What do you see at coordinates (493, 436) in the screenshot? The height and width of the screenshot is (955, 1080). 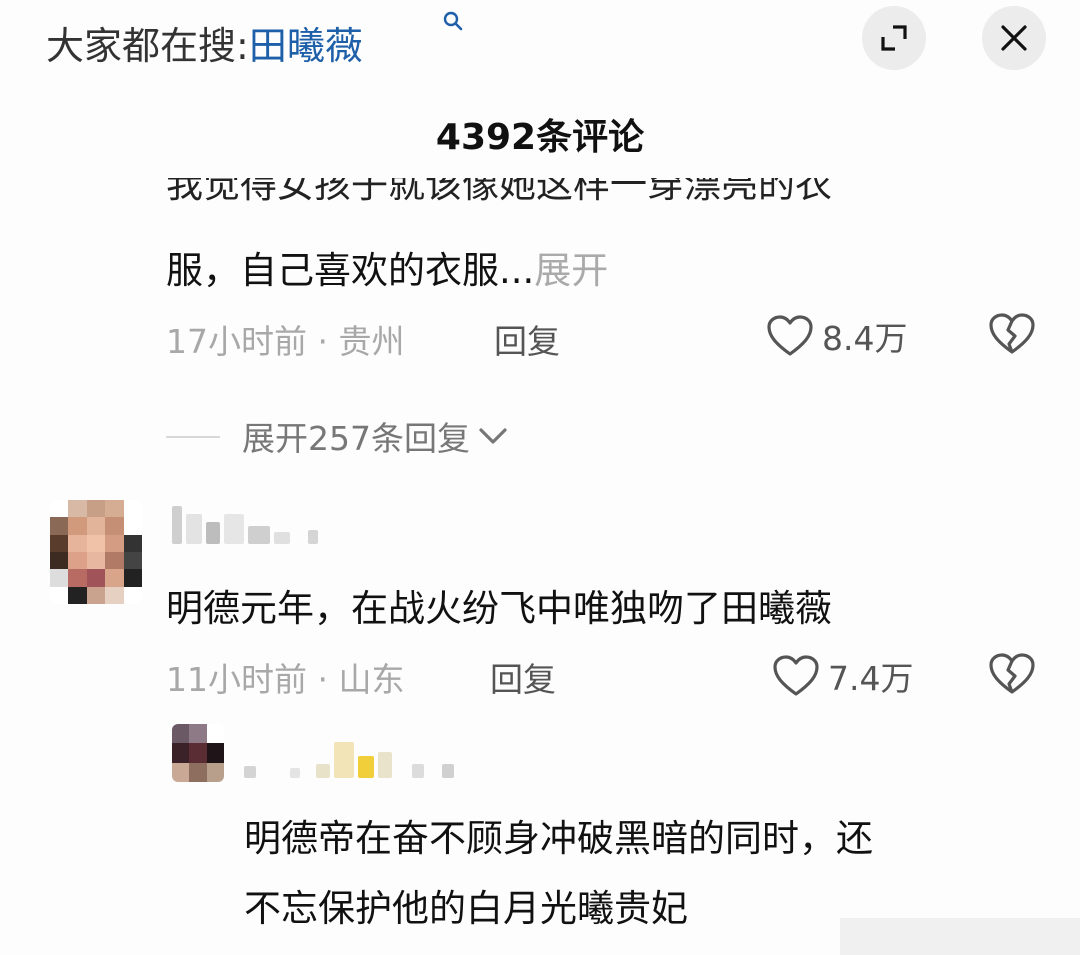 I see `chevron-down-icon` at bounding box center [493, 436].